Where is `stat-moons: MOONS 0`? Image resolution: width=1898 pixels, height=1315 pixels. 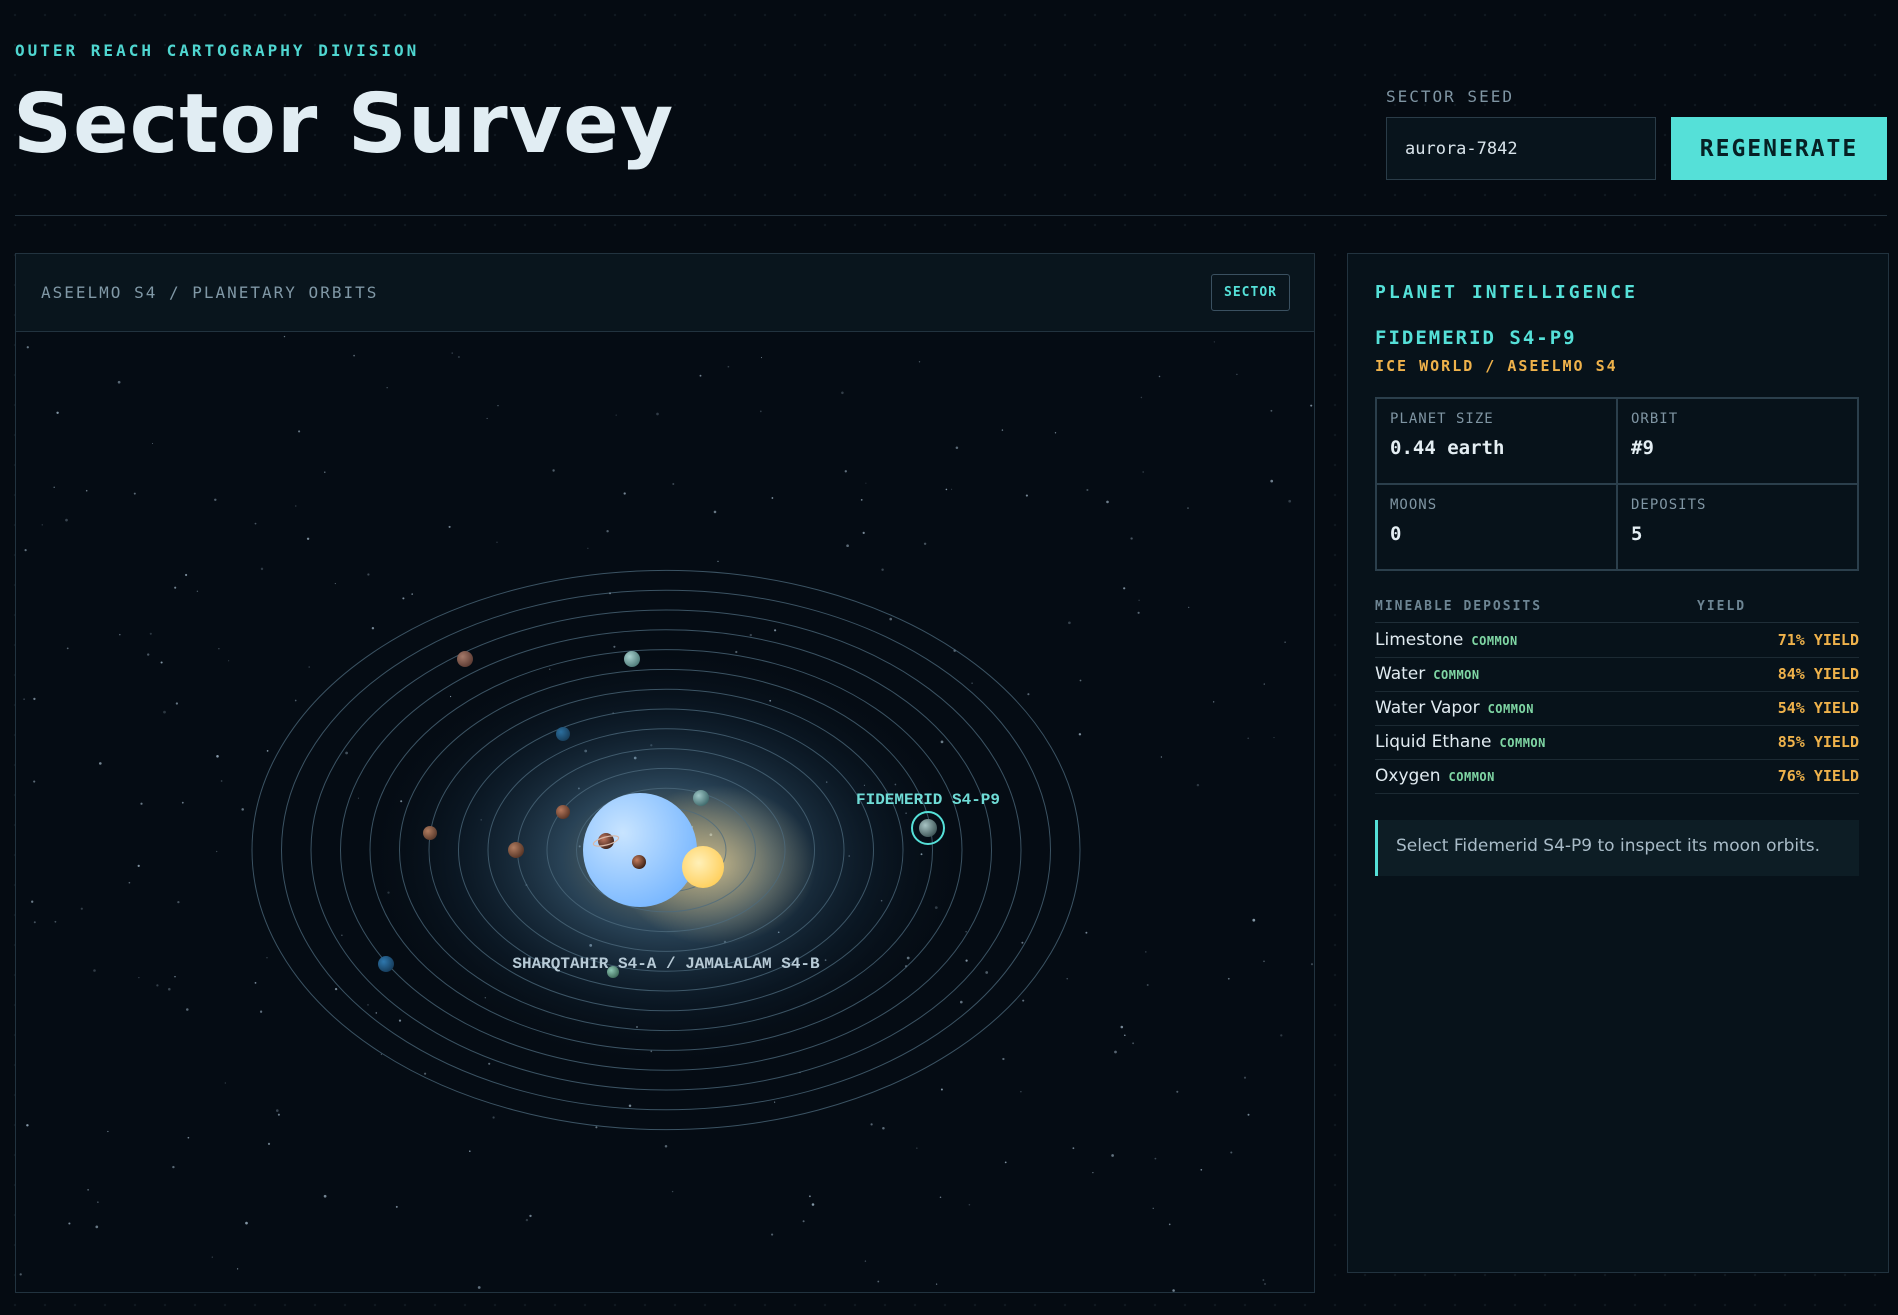 stat-moons: MOONS 0 is located at coordinates (1496, 527).